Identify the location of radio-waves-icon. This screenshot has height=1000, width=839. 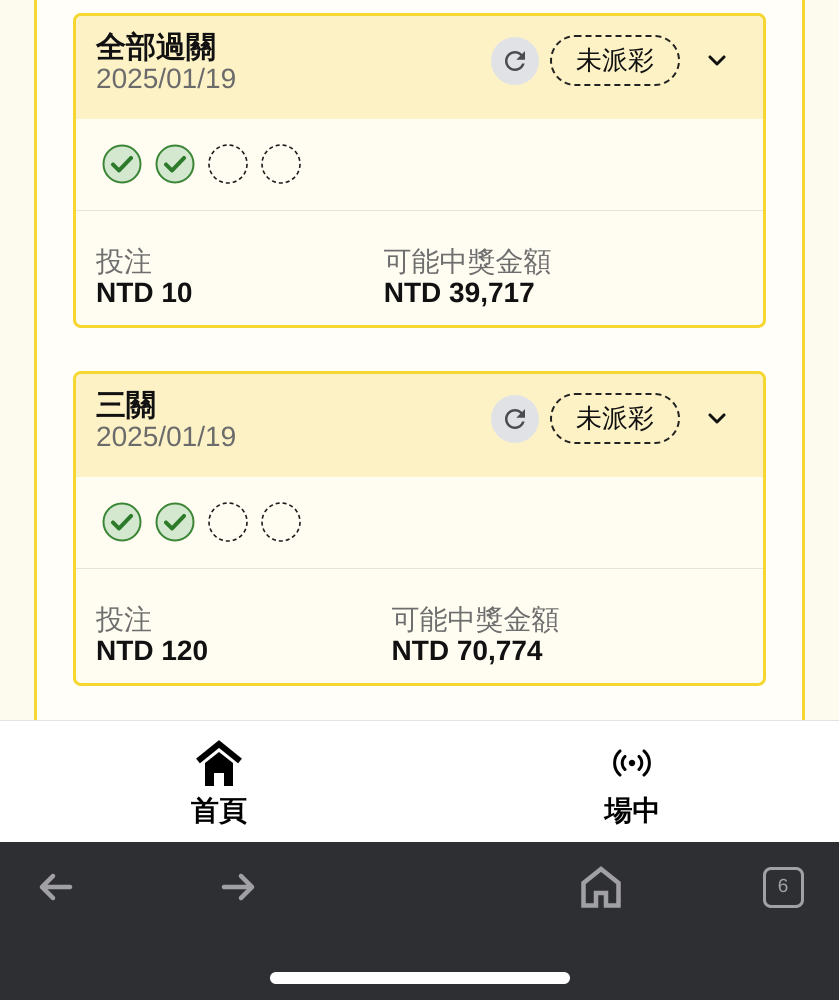
(632, 763).